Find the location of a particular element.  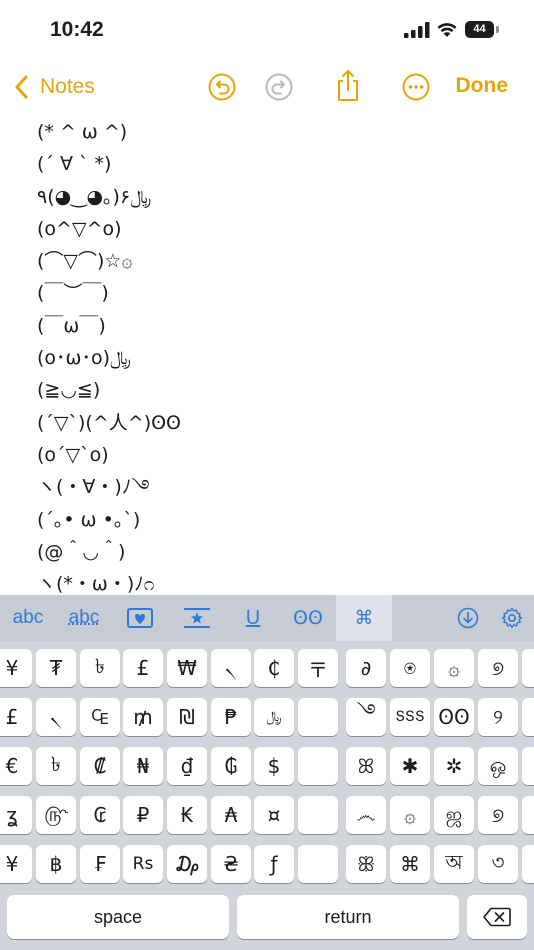

symbol-key: ₱ is located at coordinates (231, 717).